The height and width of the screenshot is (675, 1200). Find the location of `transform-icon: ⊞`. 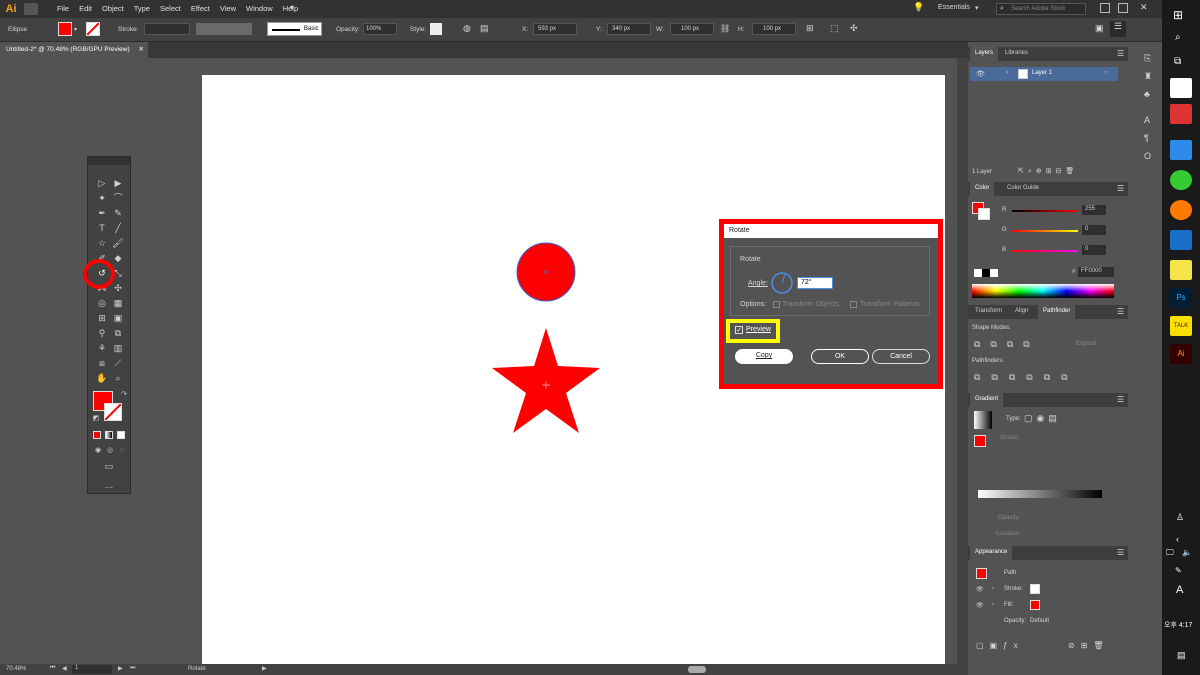

transform-icon: ⊞ is located at coordinates (810, 28).